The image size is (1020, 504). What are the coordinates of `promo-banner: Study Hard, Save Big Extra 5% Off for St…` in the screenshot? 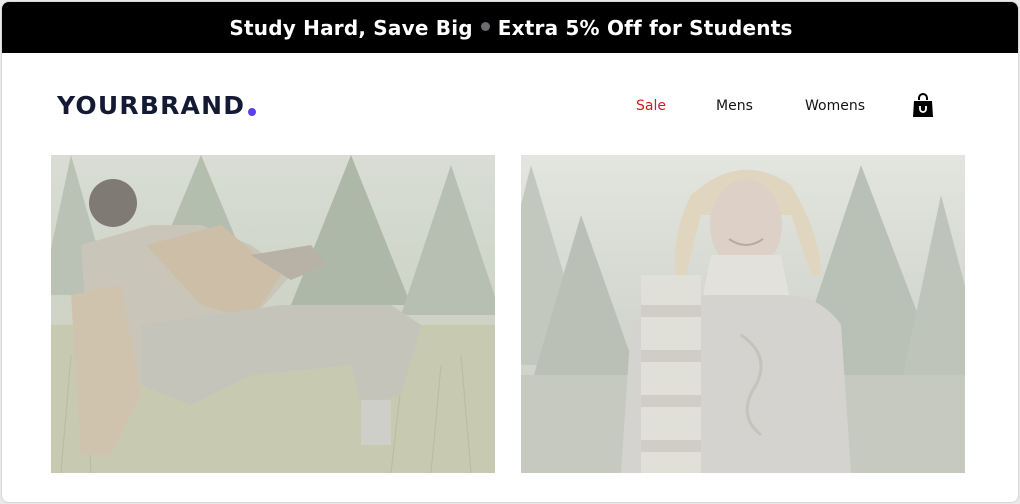 It's located at (510, 27).